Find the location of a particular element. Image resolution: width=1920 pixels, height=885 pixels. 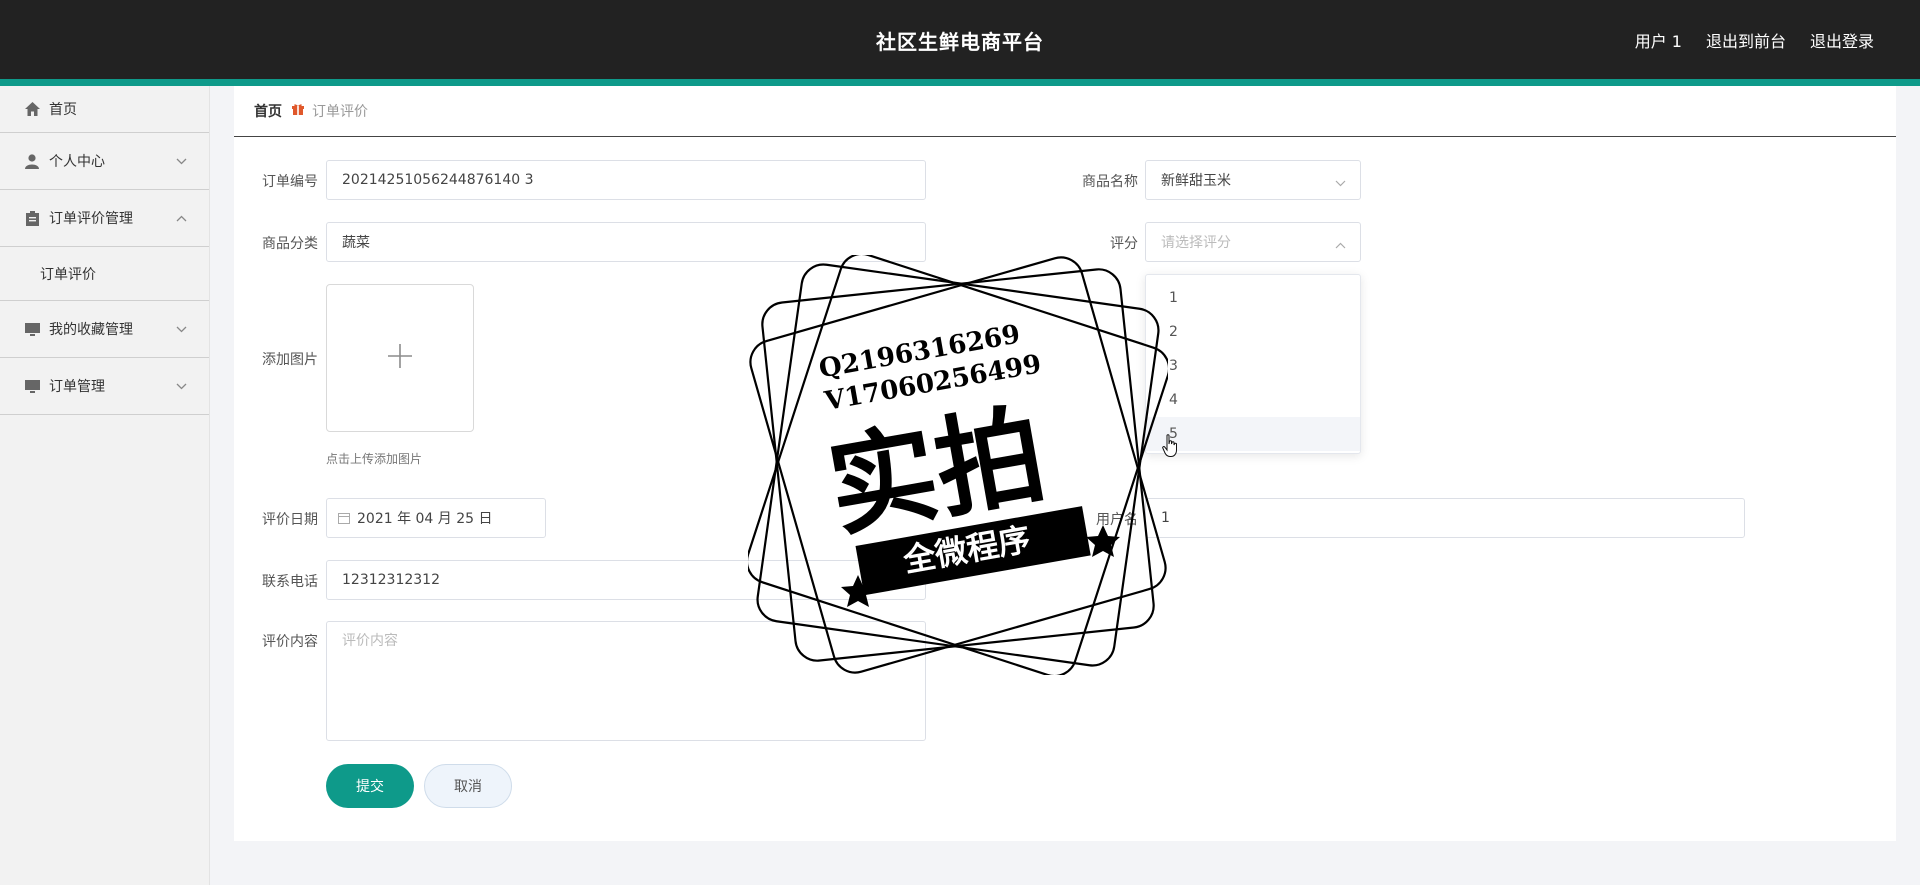

breadcrumb-home: 首页 is located at coordinates (268, 111).